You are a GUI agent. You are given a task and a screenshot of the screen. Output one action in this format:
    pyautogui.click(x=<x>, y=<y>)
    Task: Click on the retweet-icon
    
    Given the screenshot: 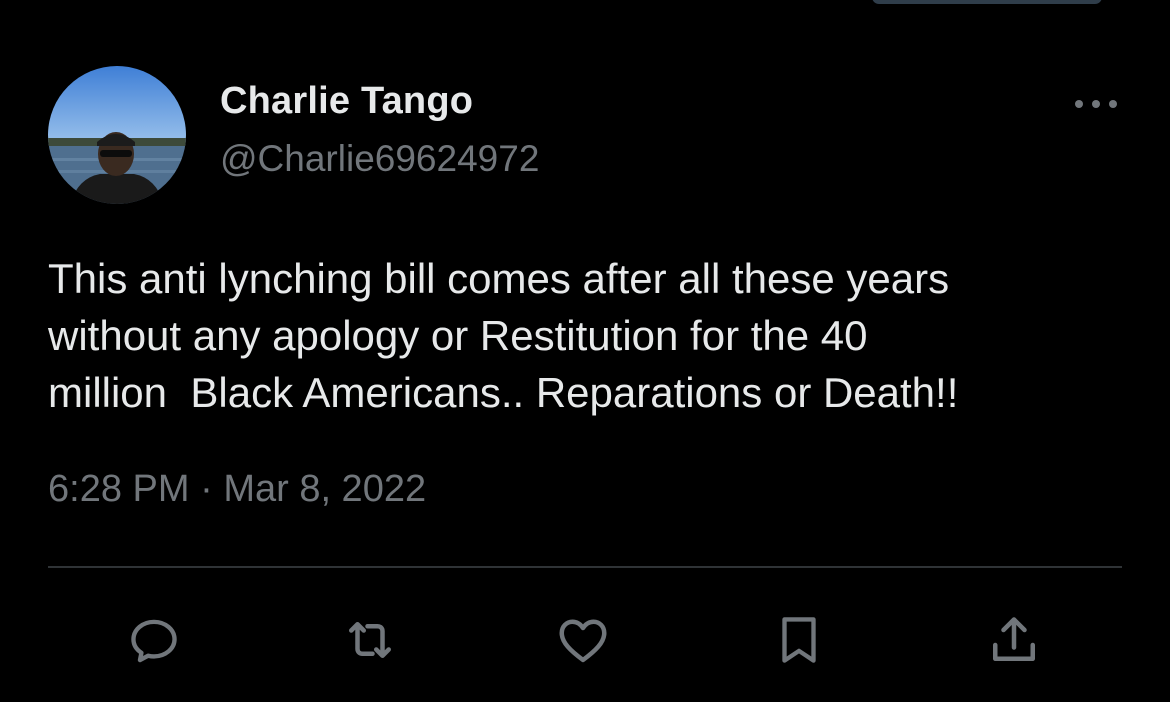 What is the action you would take?
    pyautogui.click(x=370, y=640)
    